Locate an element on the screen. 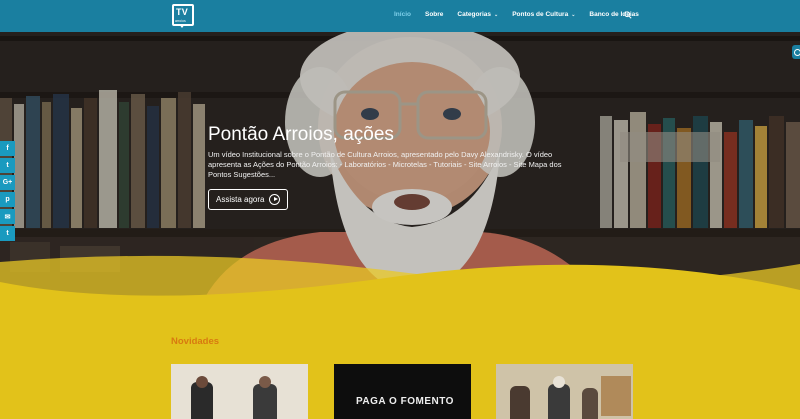 Image resolution: width=800 pixels, height=419 pixels. tumblr-icon: t is located at coordinates (7, 233).